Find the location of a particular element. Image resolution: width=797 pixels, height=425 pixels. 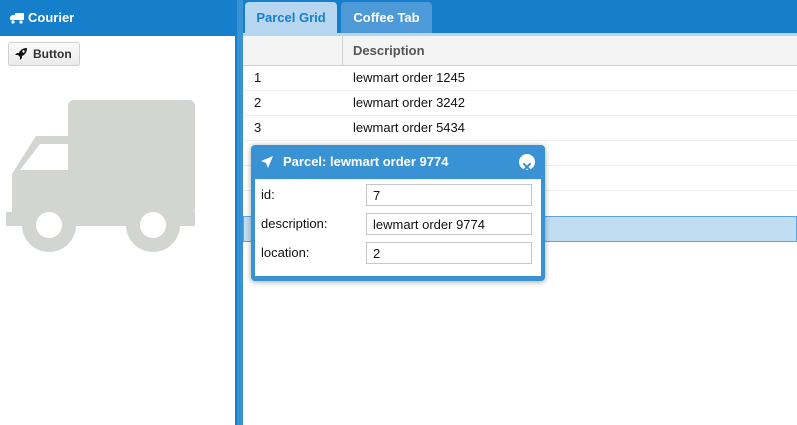

truck-icon-large is located at coordinates (100, 176).